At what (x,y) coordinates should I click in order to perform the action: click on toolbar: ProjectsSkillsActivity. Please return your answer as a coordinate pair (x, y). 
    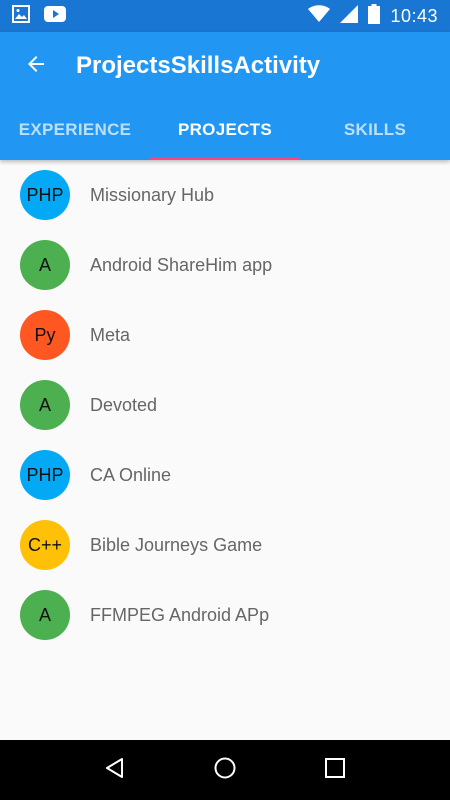
    Looking at the image, I should click on (225, 66).